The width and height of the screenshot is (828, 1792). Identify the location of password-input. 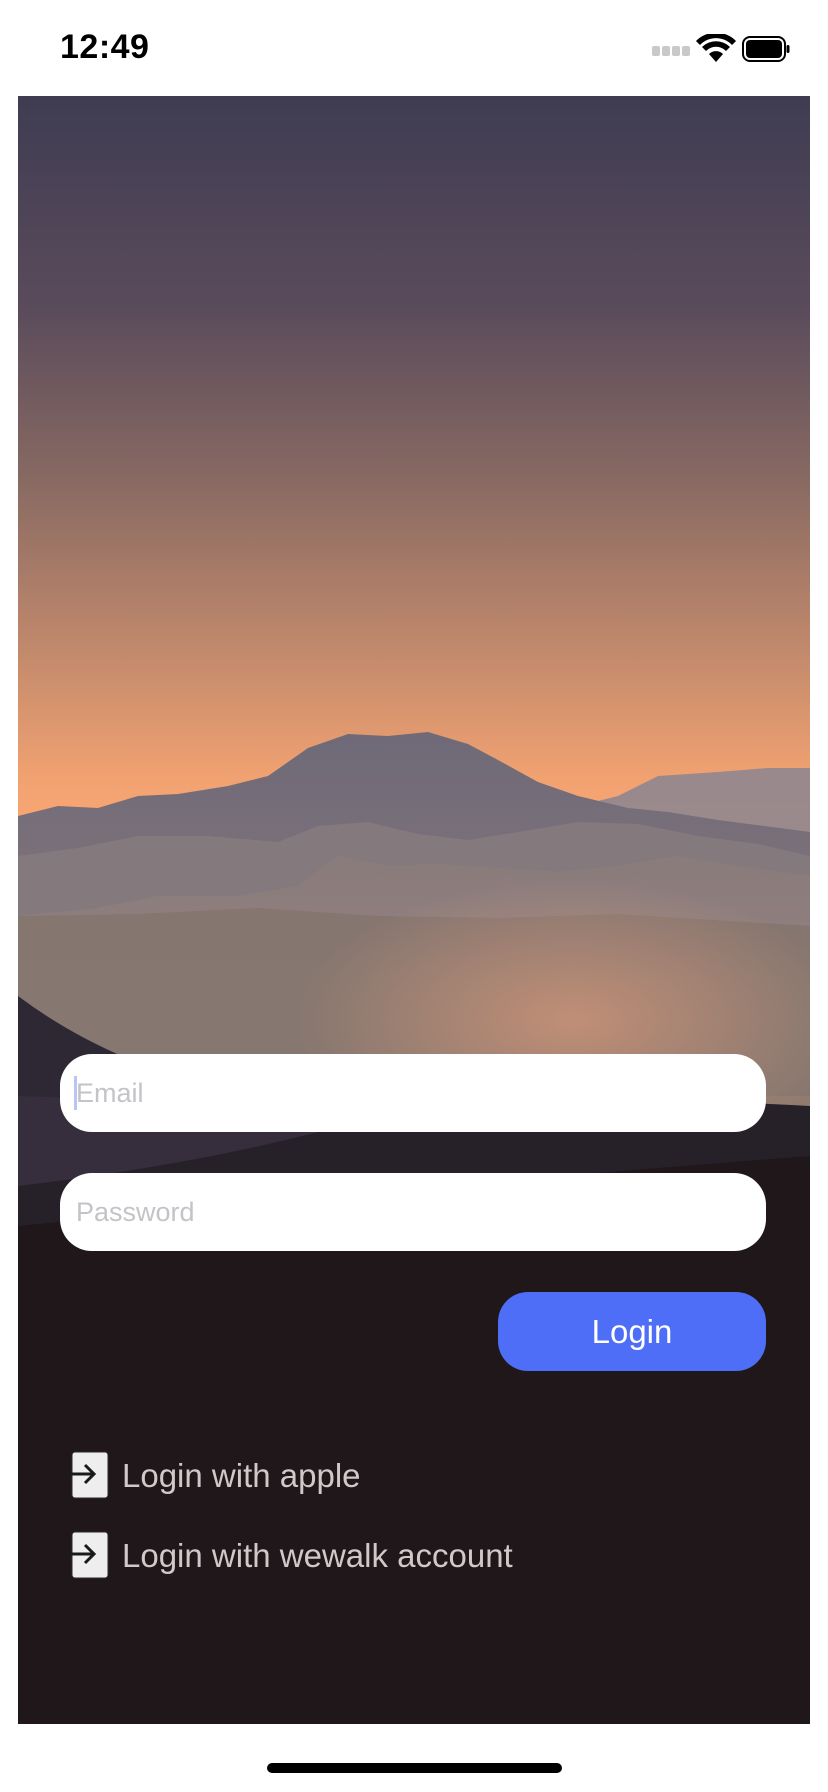
(413, 1212).